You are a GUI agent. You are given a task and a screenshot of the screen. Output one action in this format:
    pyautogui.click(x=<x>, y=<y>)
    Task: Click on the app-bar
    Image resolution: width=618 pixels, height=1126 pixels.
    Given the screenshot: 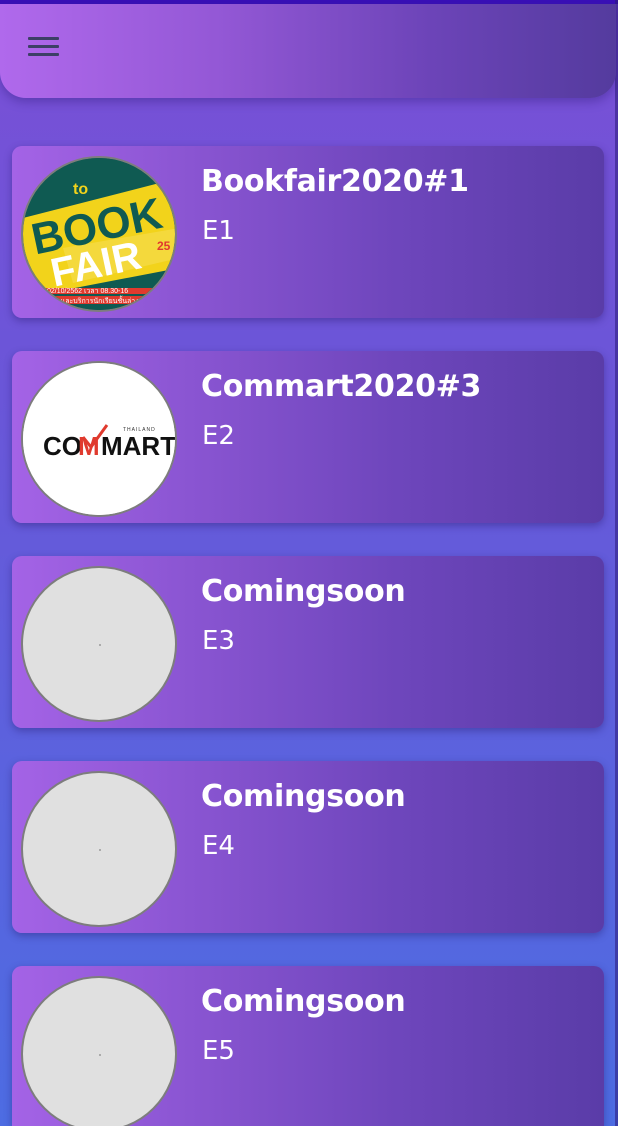 What is the action you would take?
    pyautogui.click(x=308, y=51)
    